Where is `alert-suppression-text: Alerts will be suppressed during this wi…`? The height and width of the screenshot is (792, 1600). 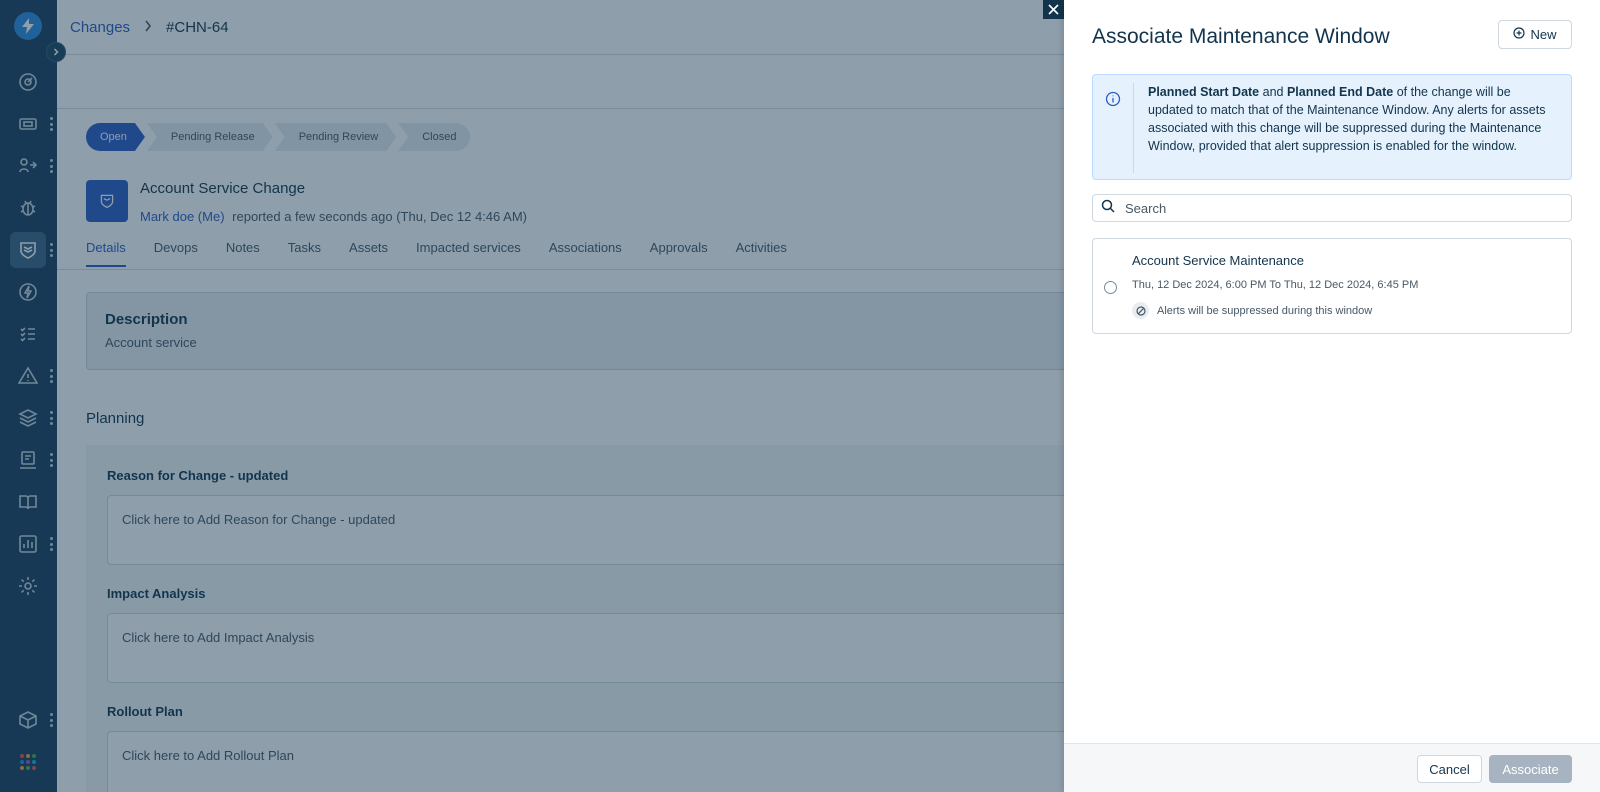
alert-suppression-text: Alerts will be suppressed during this wi… is located at coordinates (1265, 310).